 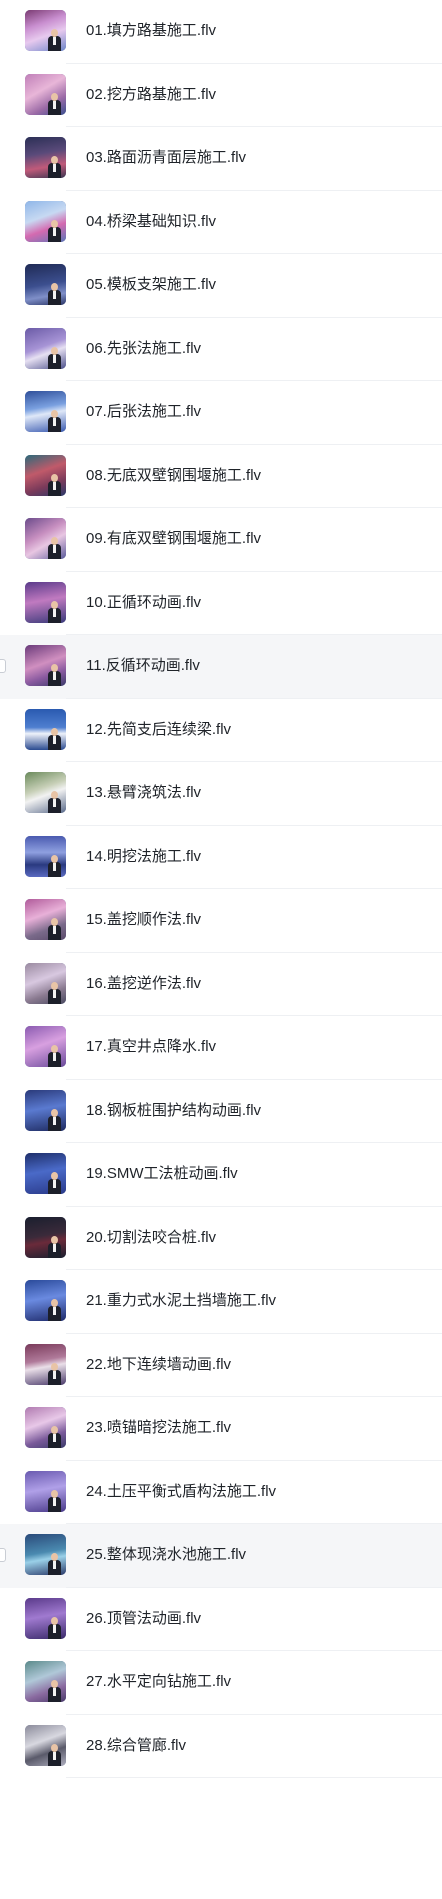 I want to click on file-row: 13.悬臂浇筑法.flv, so click(x=221, y=794).